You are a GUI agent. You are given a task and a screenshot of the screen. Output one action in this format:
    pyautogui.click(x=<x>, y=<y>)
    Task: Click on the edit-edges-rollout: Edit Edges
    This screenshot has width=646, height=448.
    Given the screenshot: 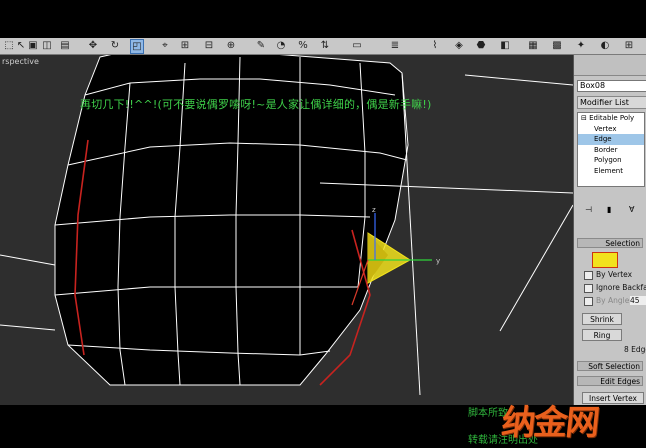 What is the action you would take?
    pyautogui.click(x=610, y=381)
    